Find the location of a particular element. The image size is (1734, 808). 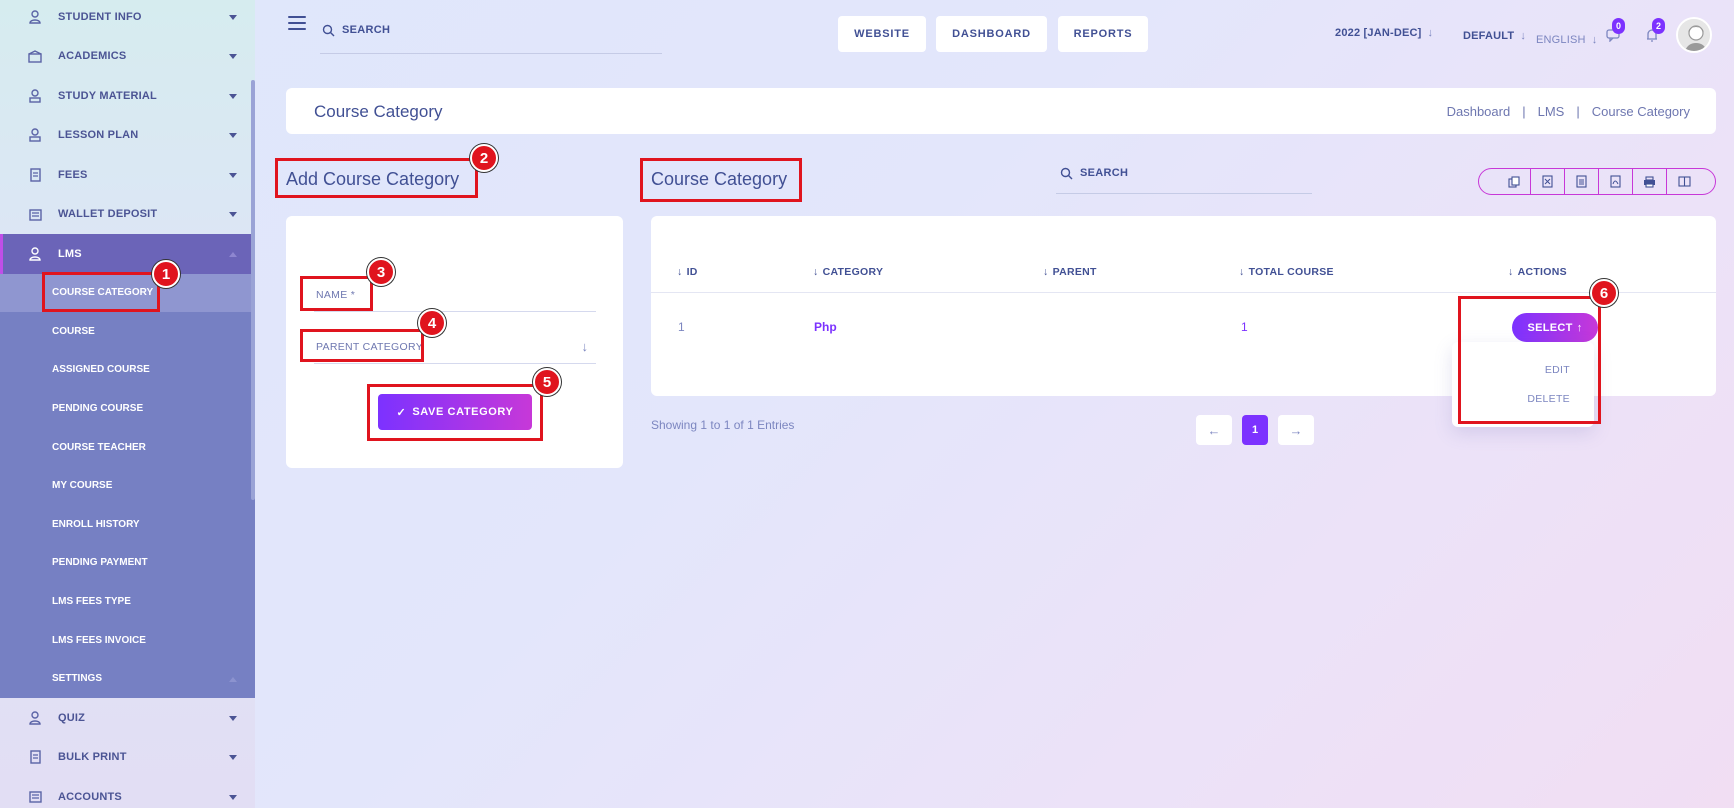

name-field: NAME * is located at coordinates (455, 297).